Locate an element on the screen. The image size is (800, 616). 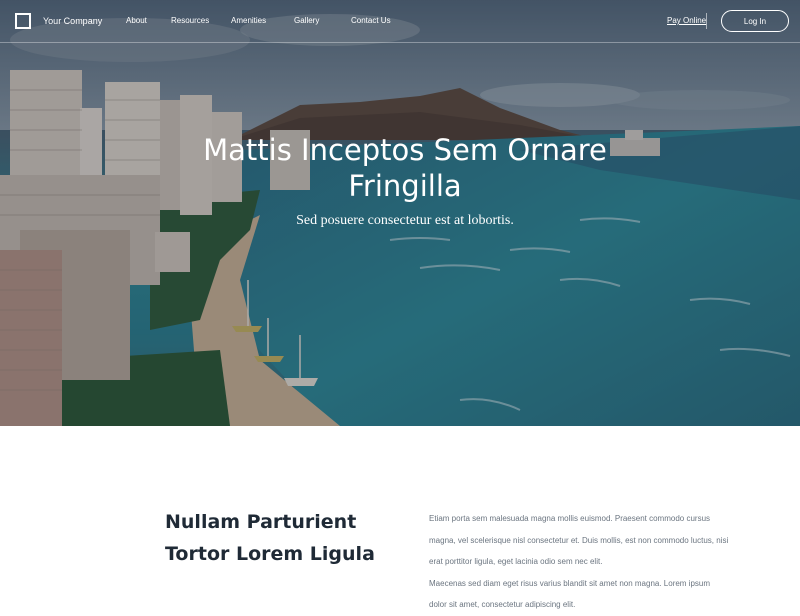
nav-bottom-border is located at coordinates (400, 42).